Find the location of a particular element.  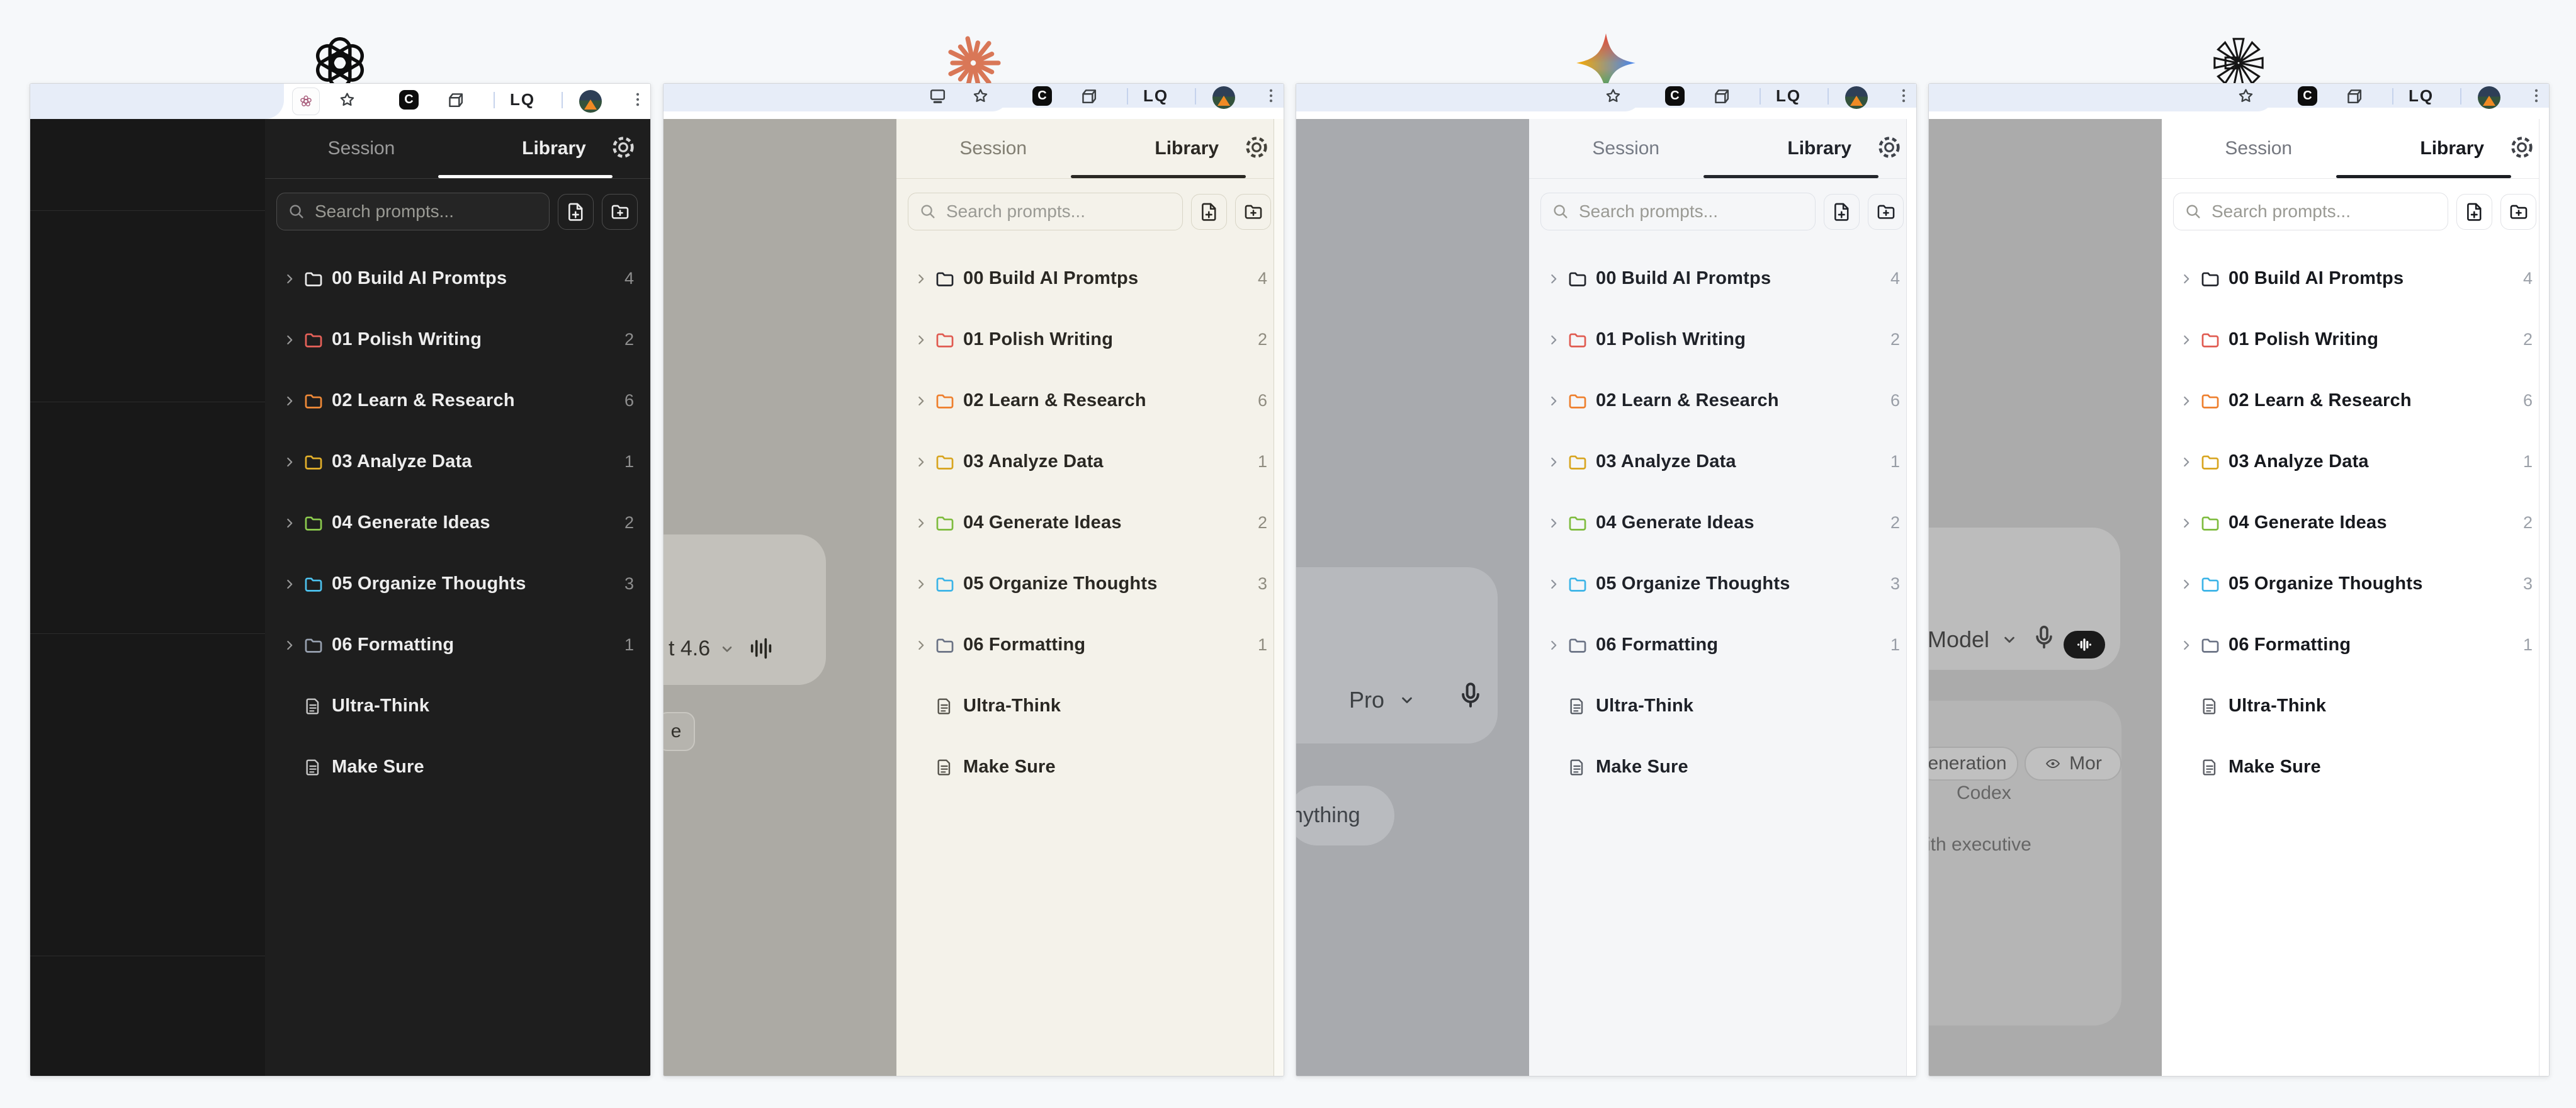

voice-mode-button is located at coordinates (2084, 645).